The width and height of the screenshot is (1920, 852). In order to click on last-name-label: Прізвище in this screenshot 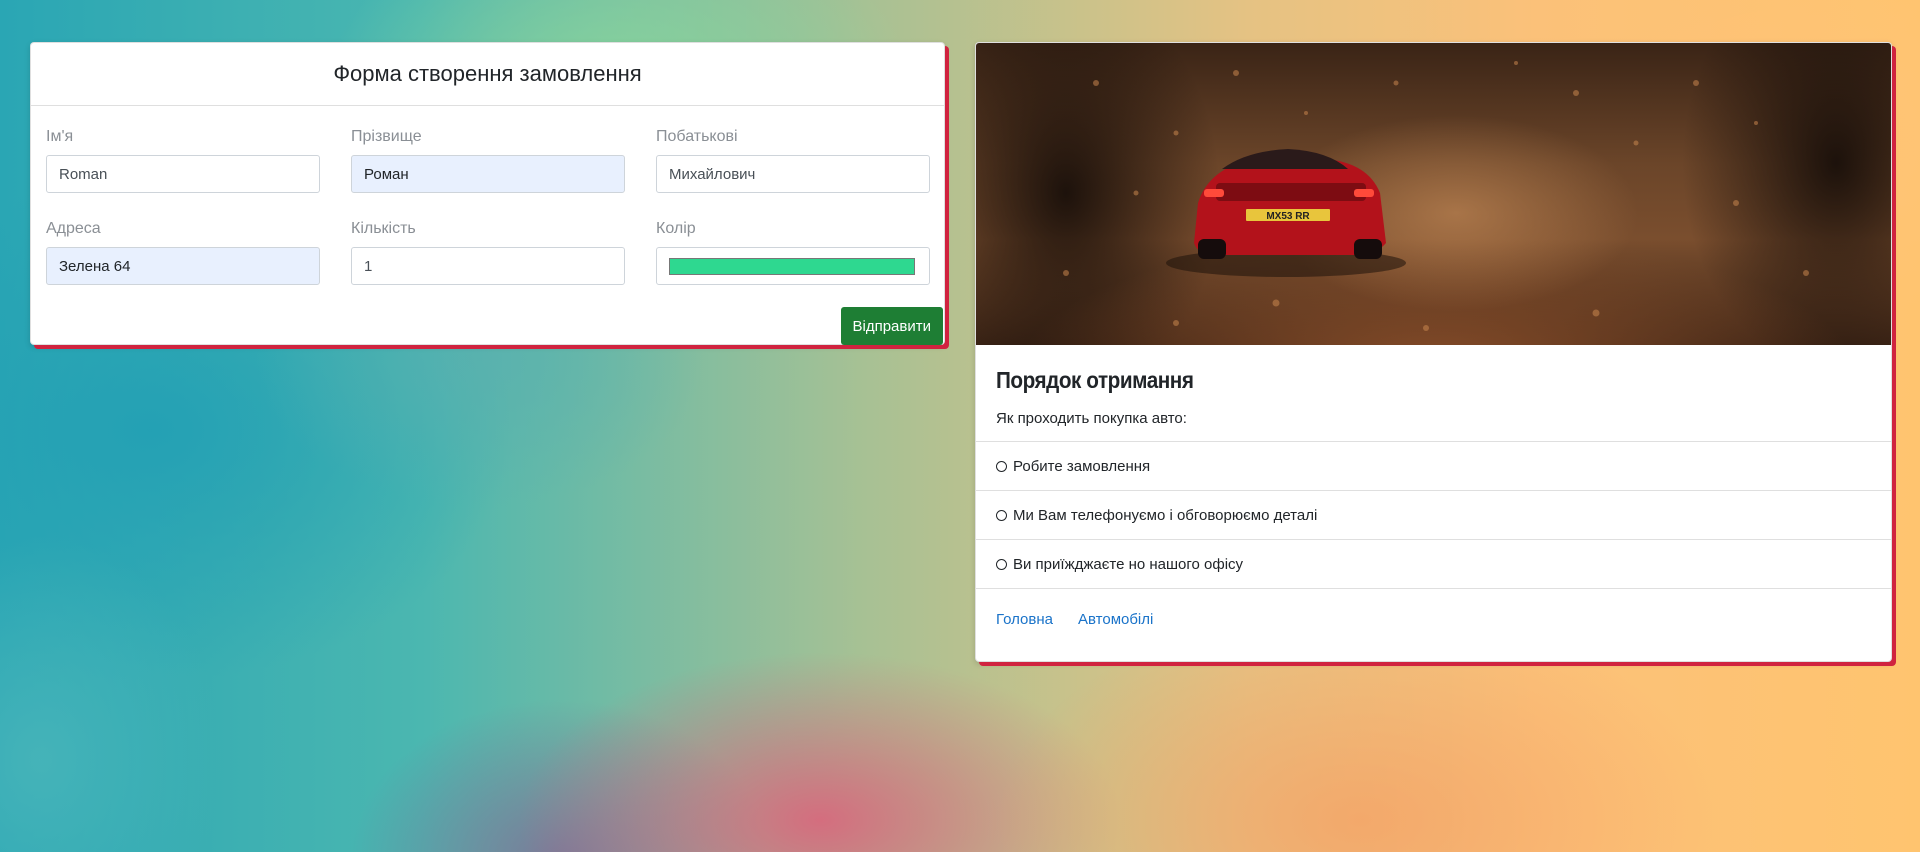, I will do `click(386, 136)`.